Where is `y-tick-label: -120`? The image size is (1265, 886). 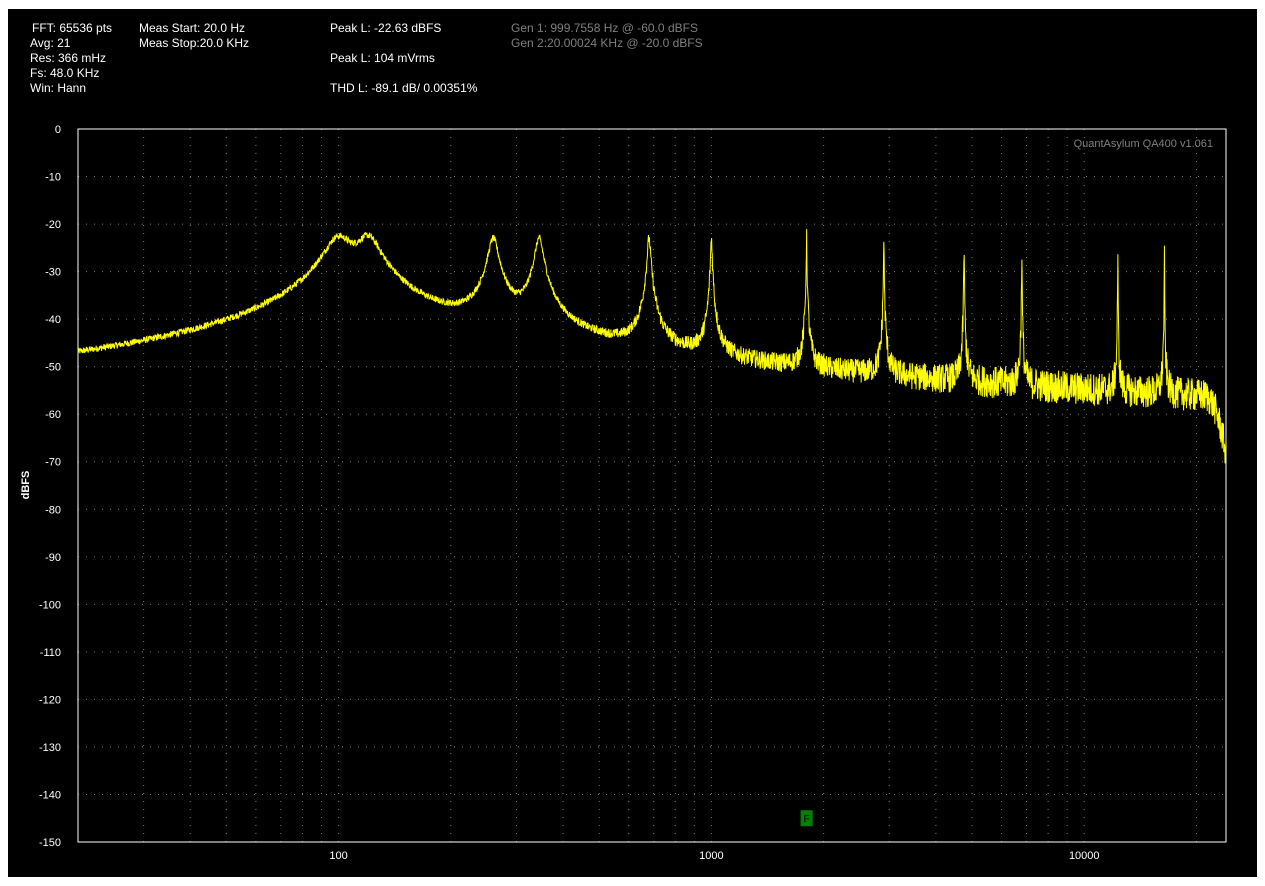 y-tick-label: -120 is located at coordinates (50, 700).